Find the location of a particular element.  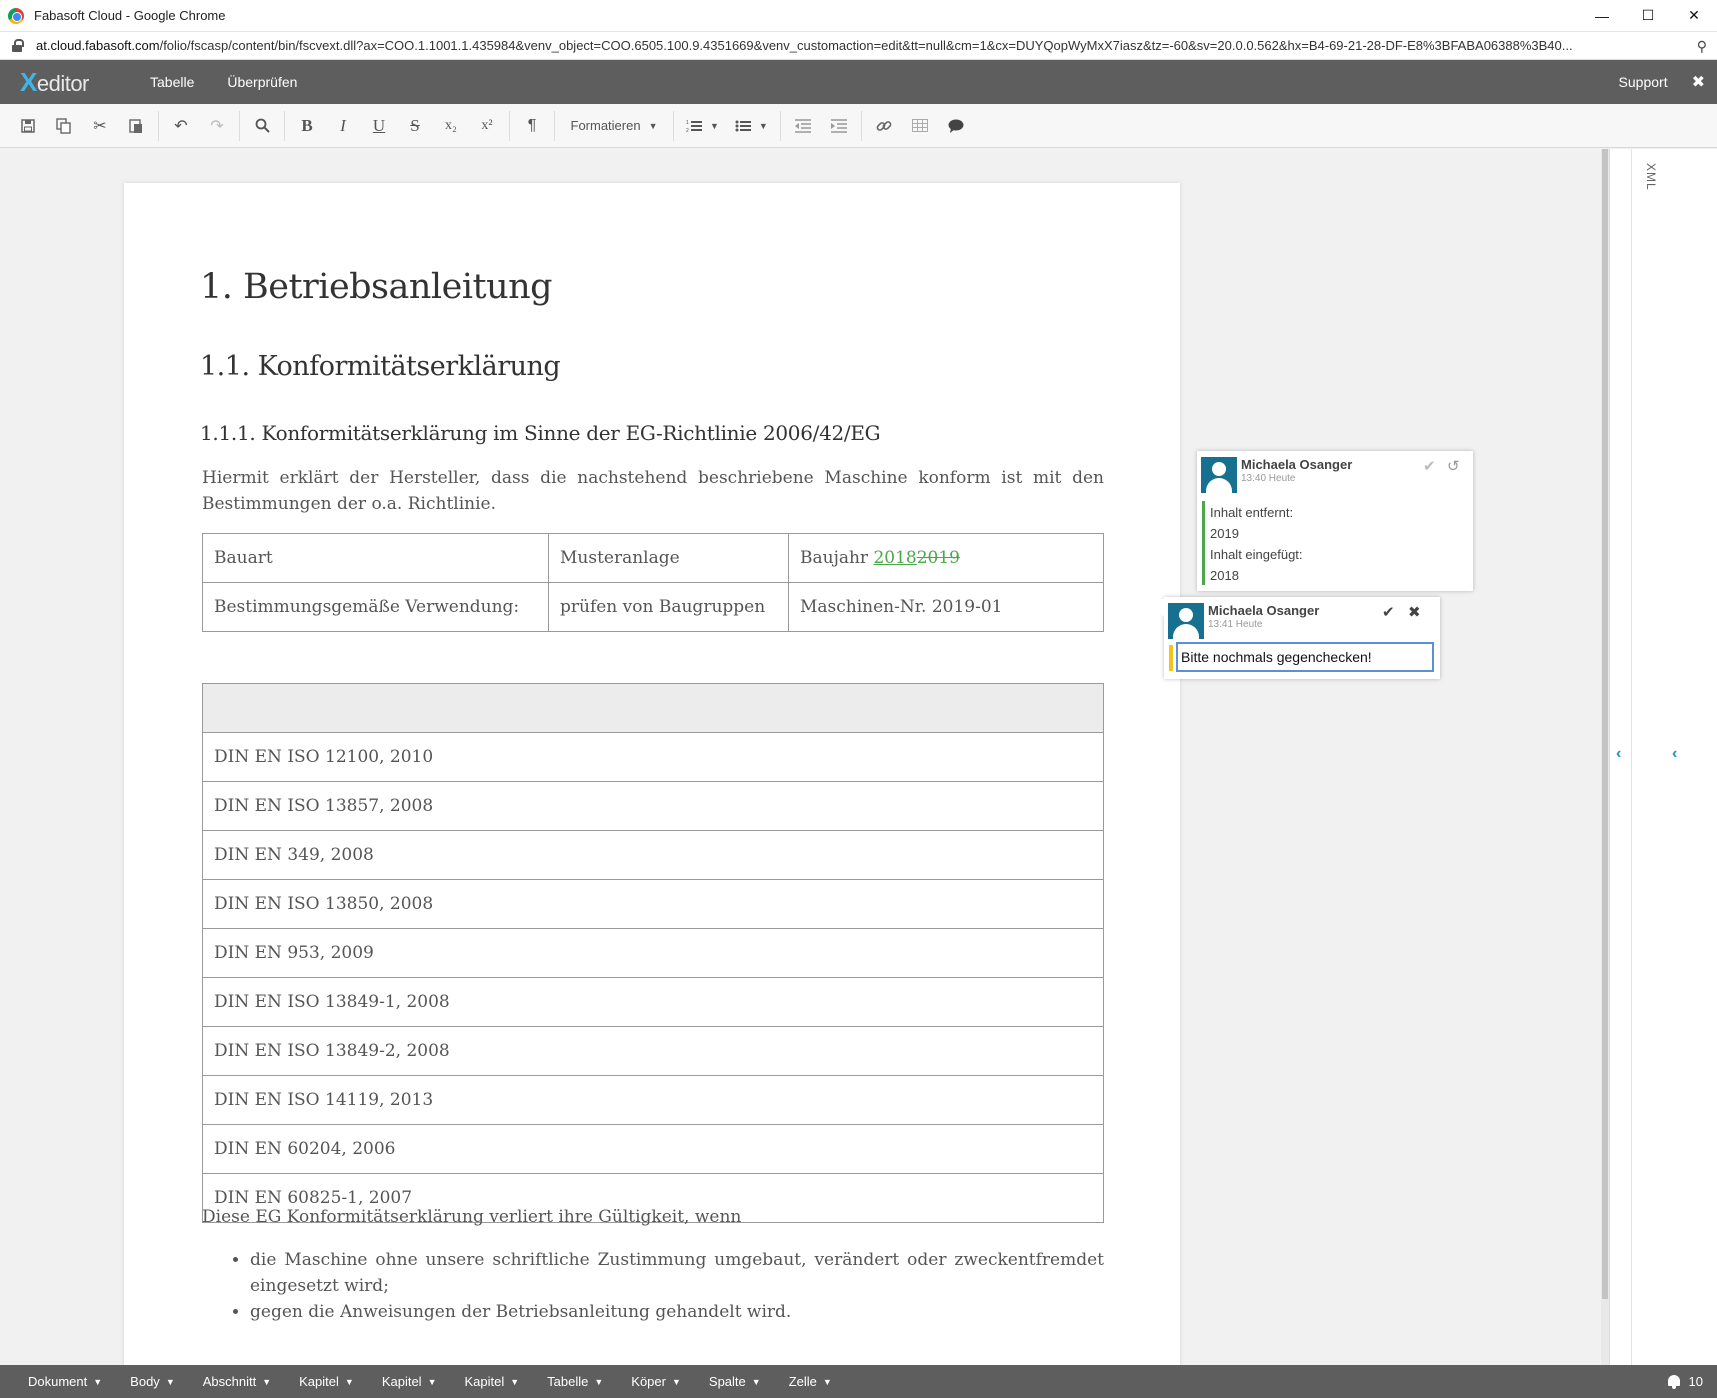

table-cell: DIN EN ISO 13850, 2008 is located at coordinates (653, 904).